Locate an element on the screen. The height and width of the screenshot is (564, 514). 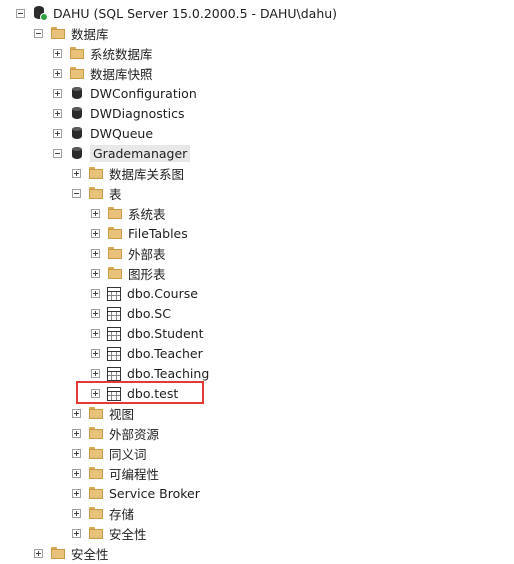
node-label: DWDiagnostics is located at coordinates (137, 113).